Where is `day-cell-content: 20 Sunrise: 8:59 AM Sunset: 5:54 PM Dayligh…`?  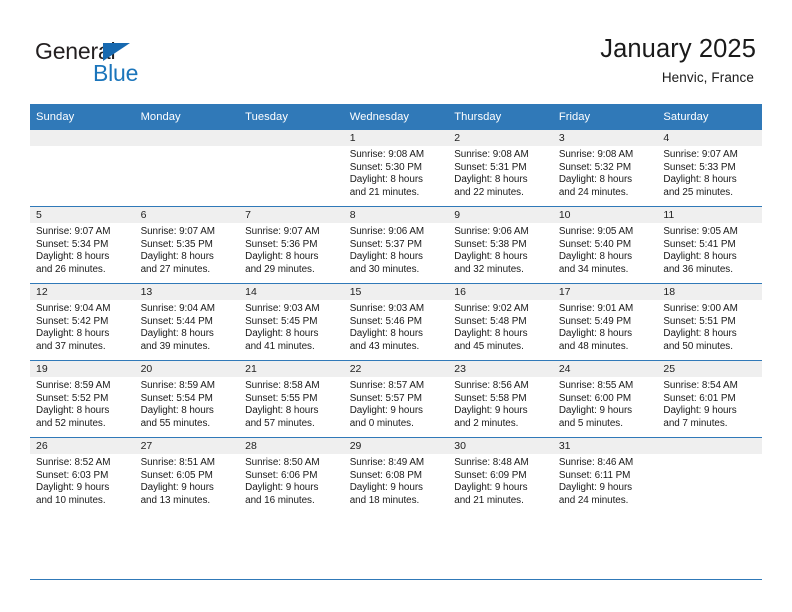
day-cell-content: 20 Sunrise: 8:59 AM Sunset: 5:54 PM Dayligh… is located at coordinates (187, 399).